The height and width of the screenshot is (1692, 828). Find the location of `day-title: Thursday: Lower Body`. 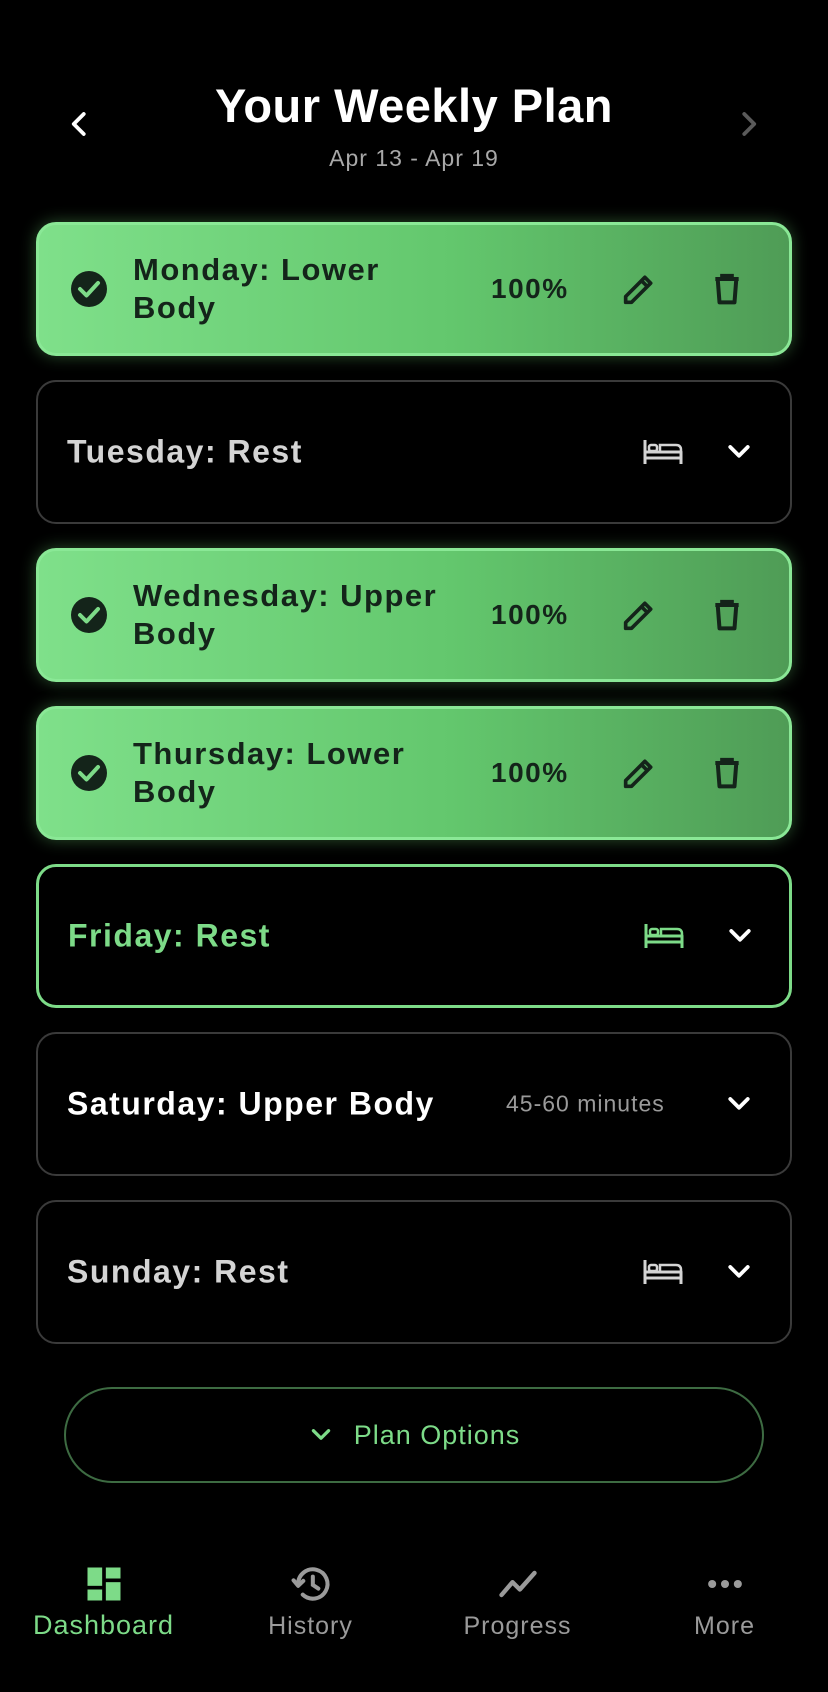

day-title: Thursday: Lower Body is located at coordinates (269, 772).